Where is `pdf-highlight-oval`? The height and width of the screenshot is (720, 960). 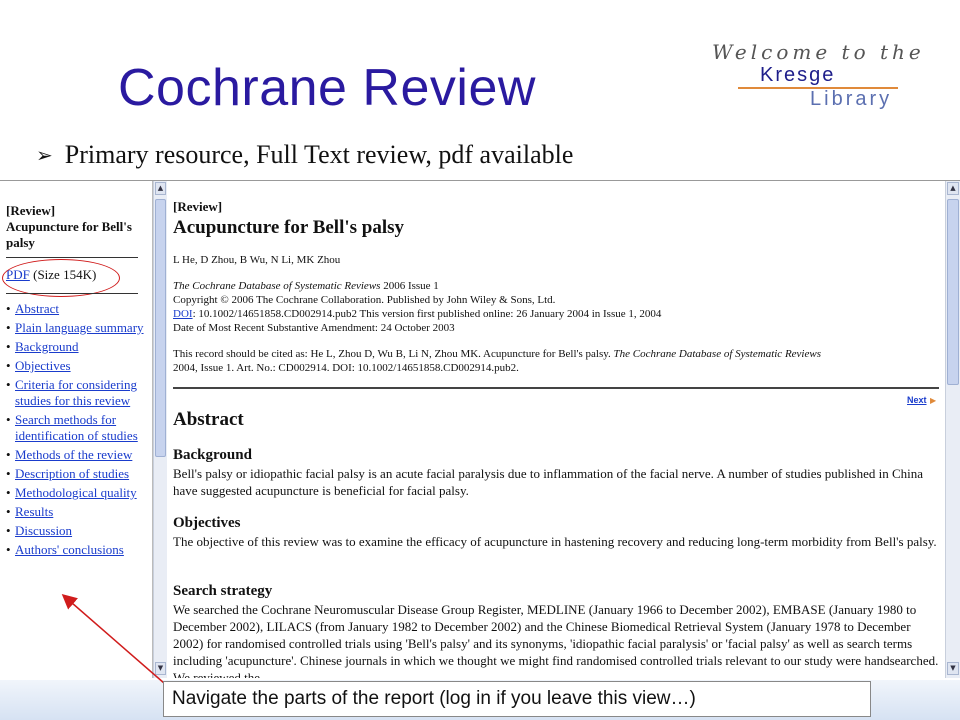 pdf-highlight-oval is located at coordinates (61, 278).